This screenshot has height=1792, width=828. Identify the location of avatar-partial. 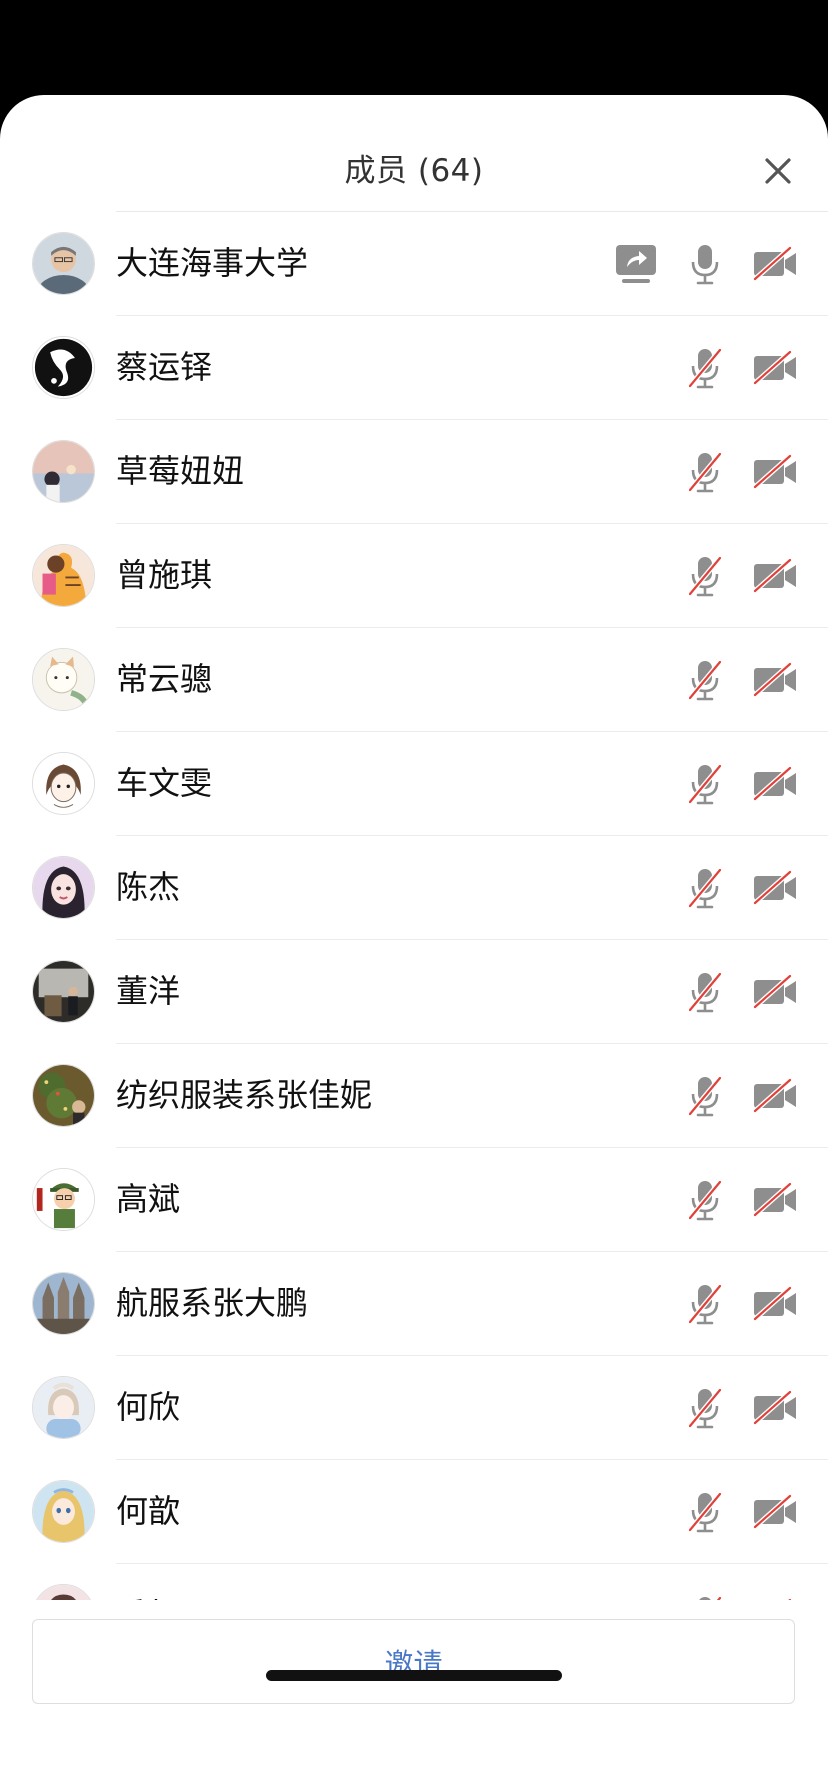
(63, 1592).